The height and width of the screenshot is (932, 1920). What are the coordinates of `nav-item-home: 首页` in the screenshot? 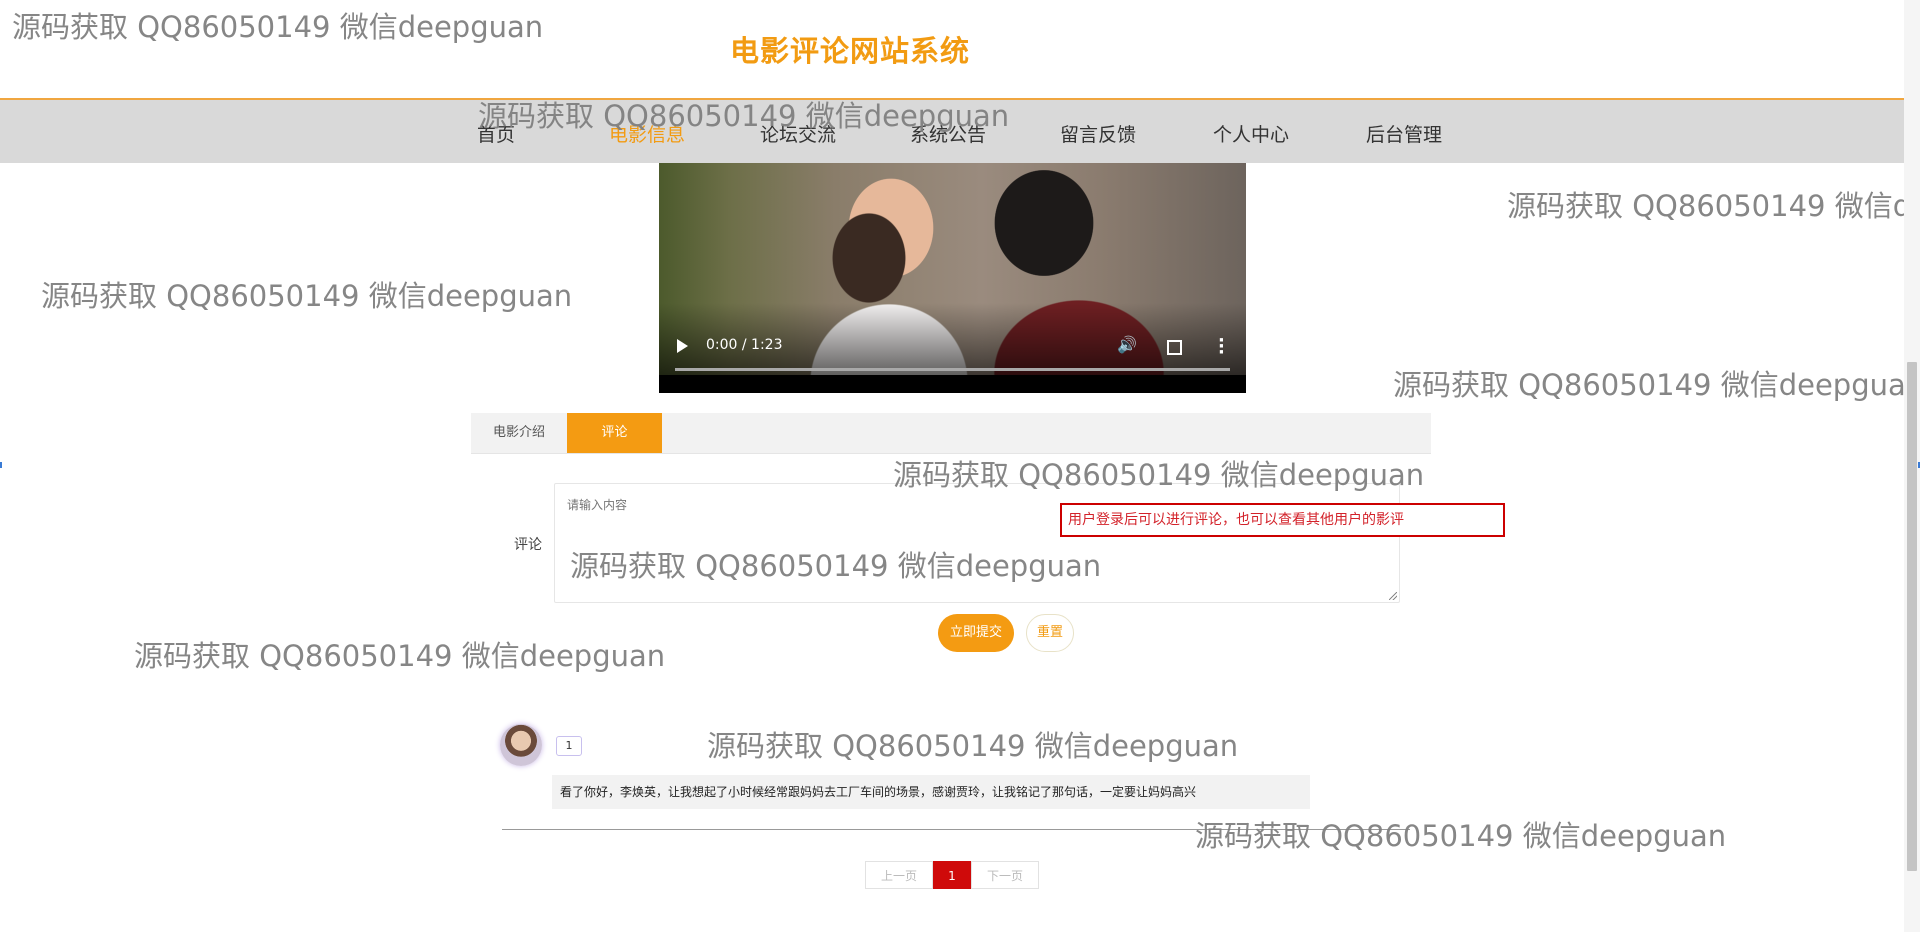 It's located at (496, 133).